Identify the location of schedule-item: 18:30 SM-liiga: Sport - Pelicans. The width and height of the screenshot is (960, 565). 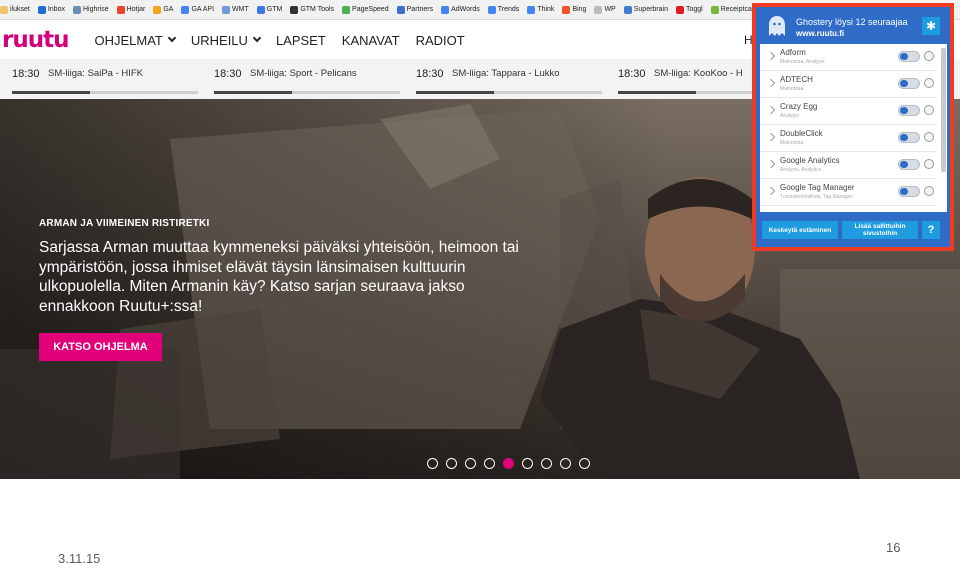
(301, 79).